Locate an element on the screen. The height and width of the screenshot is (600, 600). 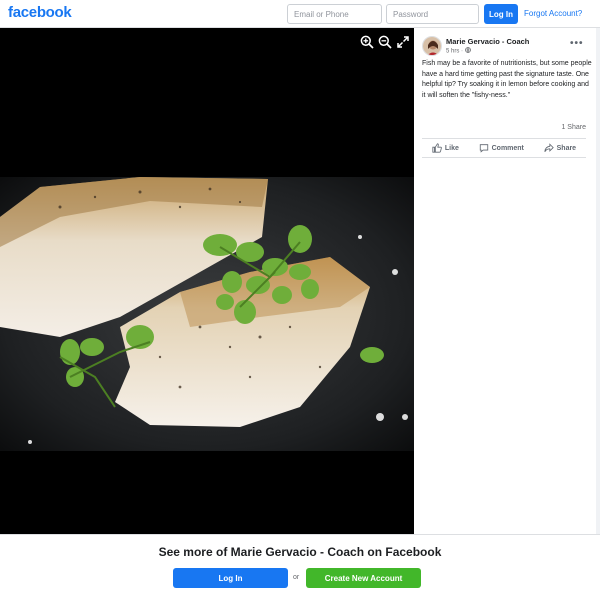
banner-or-text: or is located at coordinates (296, 577).